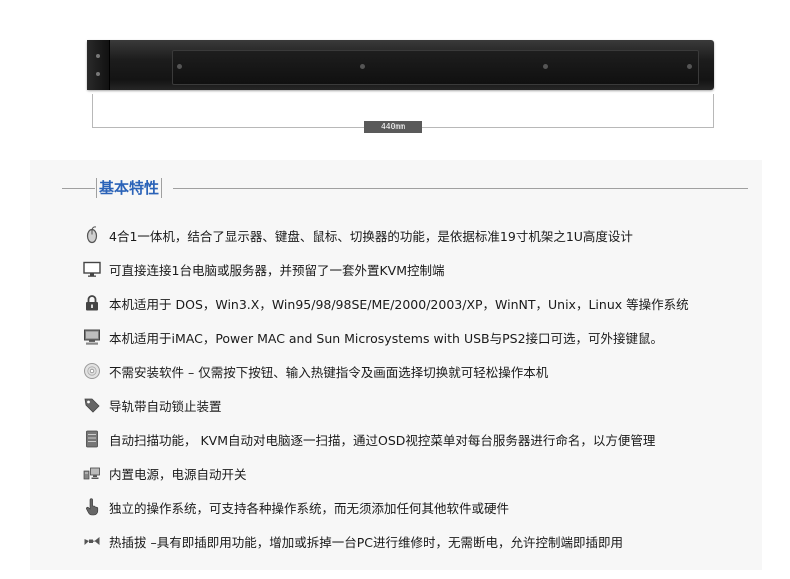 The height and width of the screenshot is (579, 790). Describe the element at coordinates (309, 508) in the screenshot. I see `feature-text: 独立的操作系统，可支持各种操作系统，而无须添加任何其他软件或硬件` at that location.